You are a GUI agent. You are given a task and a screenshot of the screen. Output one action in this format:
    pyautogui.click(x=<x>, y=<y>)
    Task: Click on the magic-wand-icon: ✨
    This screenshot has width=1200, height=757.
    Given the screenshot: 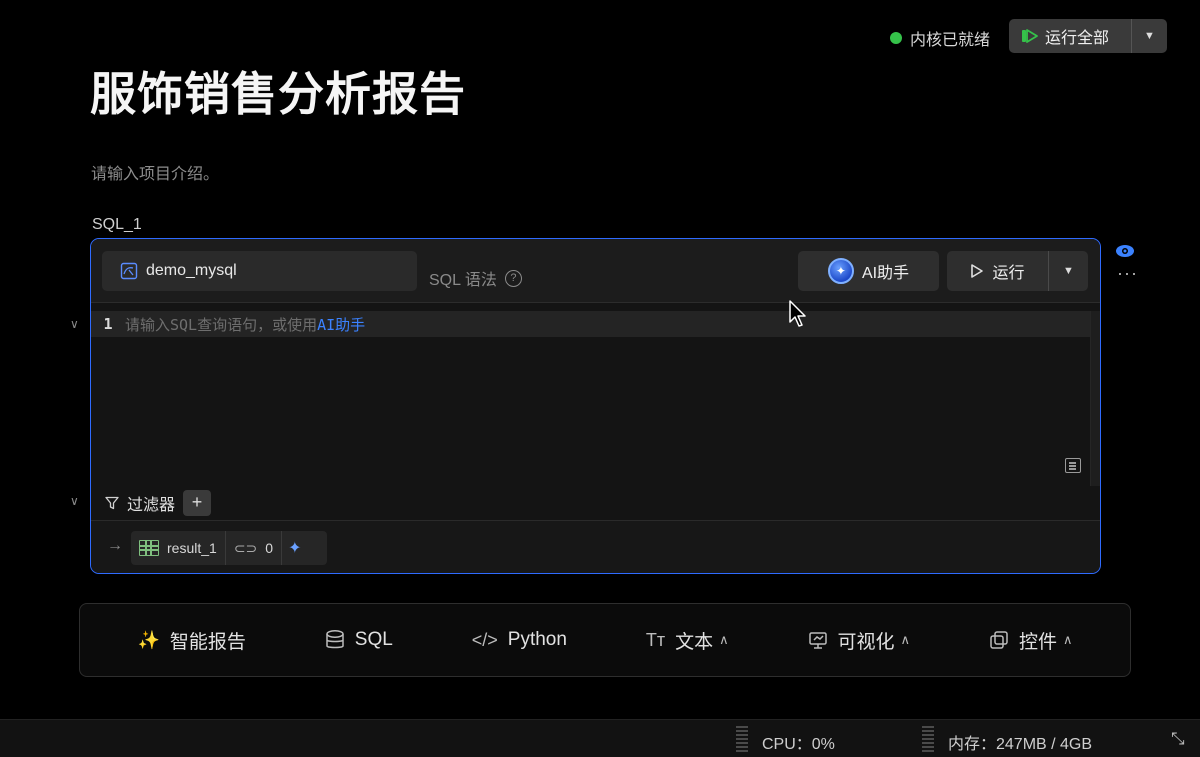 What is the action you would take?
    pyautogui.click(x=148, y=639)
    